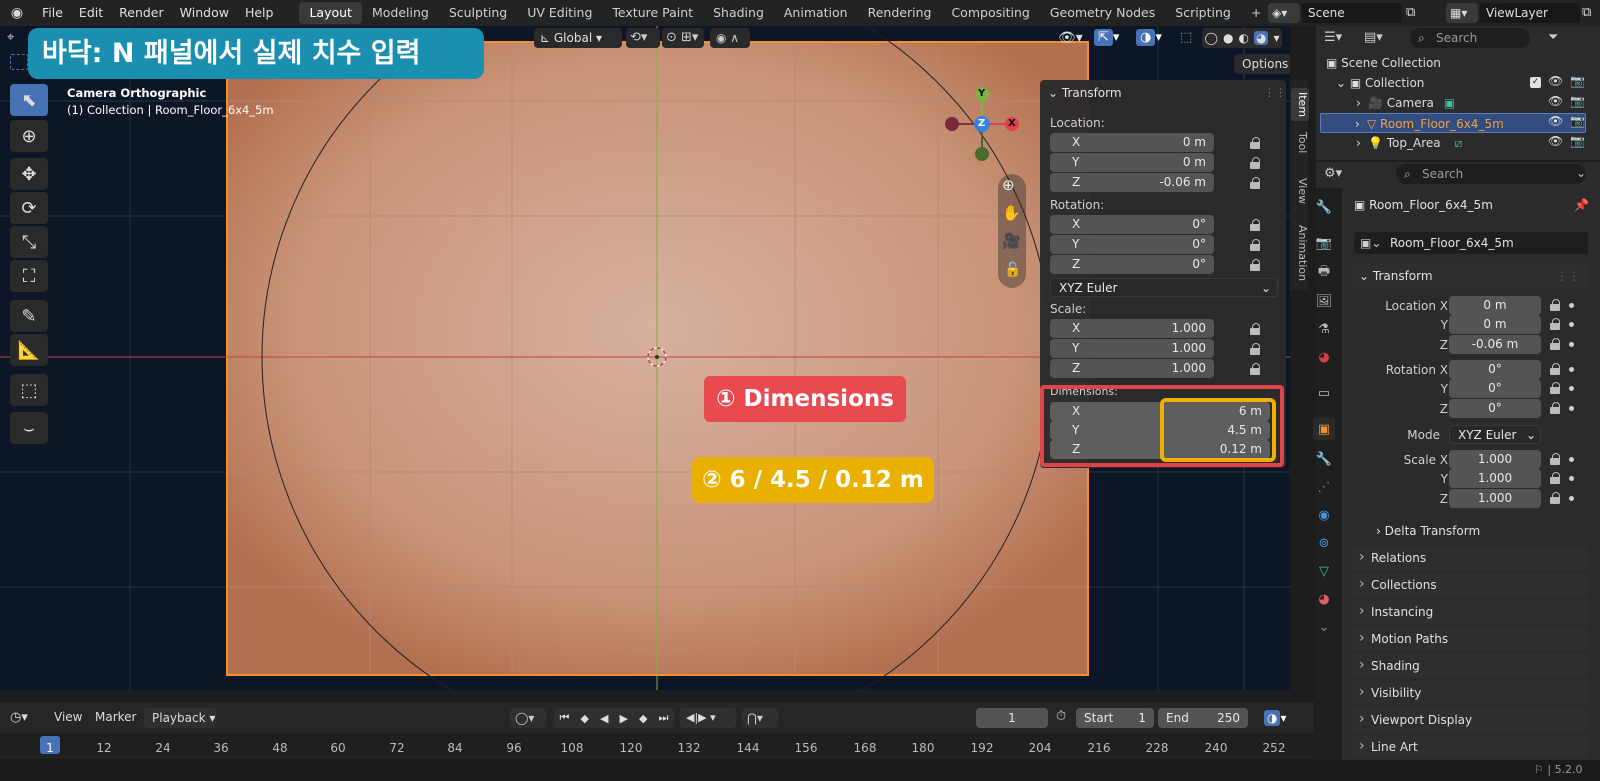 This screenshot has height=781, width=1600. Describe the element at coordinates (1189, 38) in the screenshot. I see `xray-toggle-icon: ⬚` at that location.